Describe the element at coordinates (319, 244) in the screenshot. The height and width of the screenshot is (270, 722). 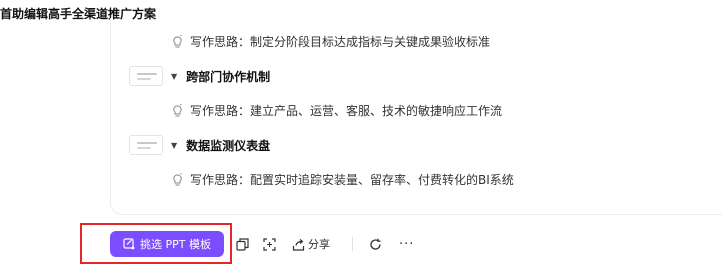
I see `share-label: 分享` at that location.